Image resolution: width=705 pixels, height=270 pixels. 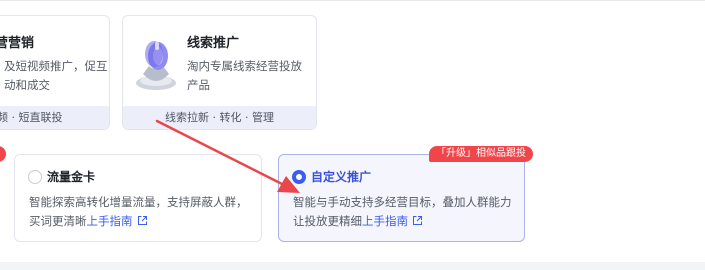 I want to click on card-desc: 淘内专属线索经营投放产品, so click(x=244, y=75).